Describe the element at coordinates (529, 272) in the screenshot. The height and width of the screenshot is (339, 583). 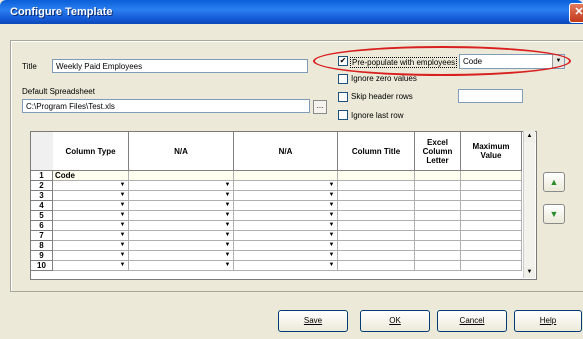
I see `scroll-down-icon: ▼` at that location.